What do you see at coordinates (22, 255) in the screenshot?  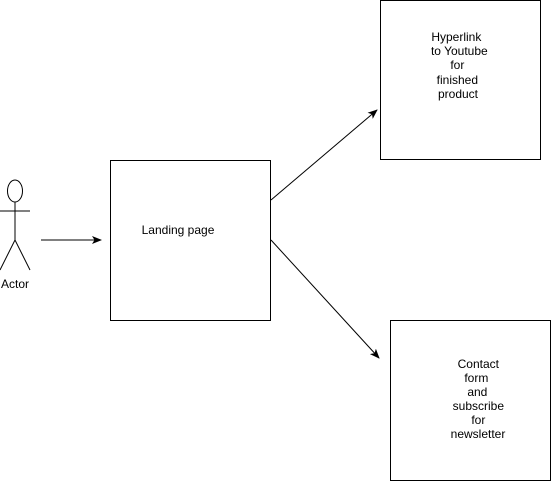 I see `actor-right-leg` at bounding box center [22, 255].